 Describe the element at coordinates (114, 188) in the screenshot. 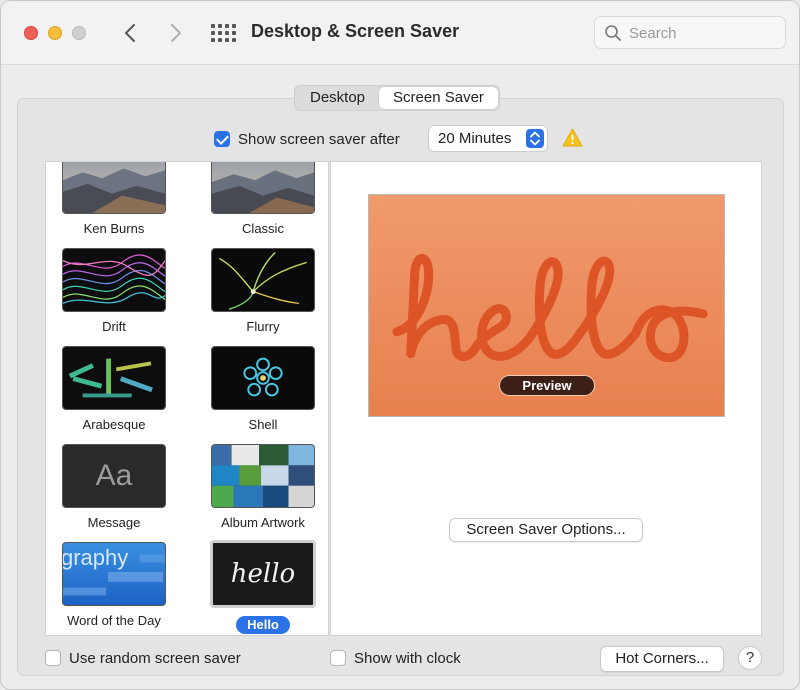

I see `ken-burns-thumbnail` at that location.